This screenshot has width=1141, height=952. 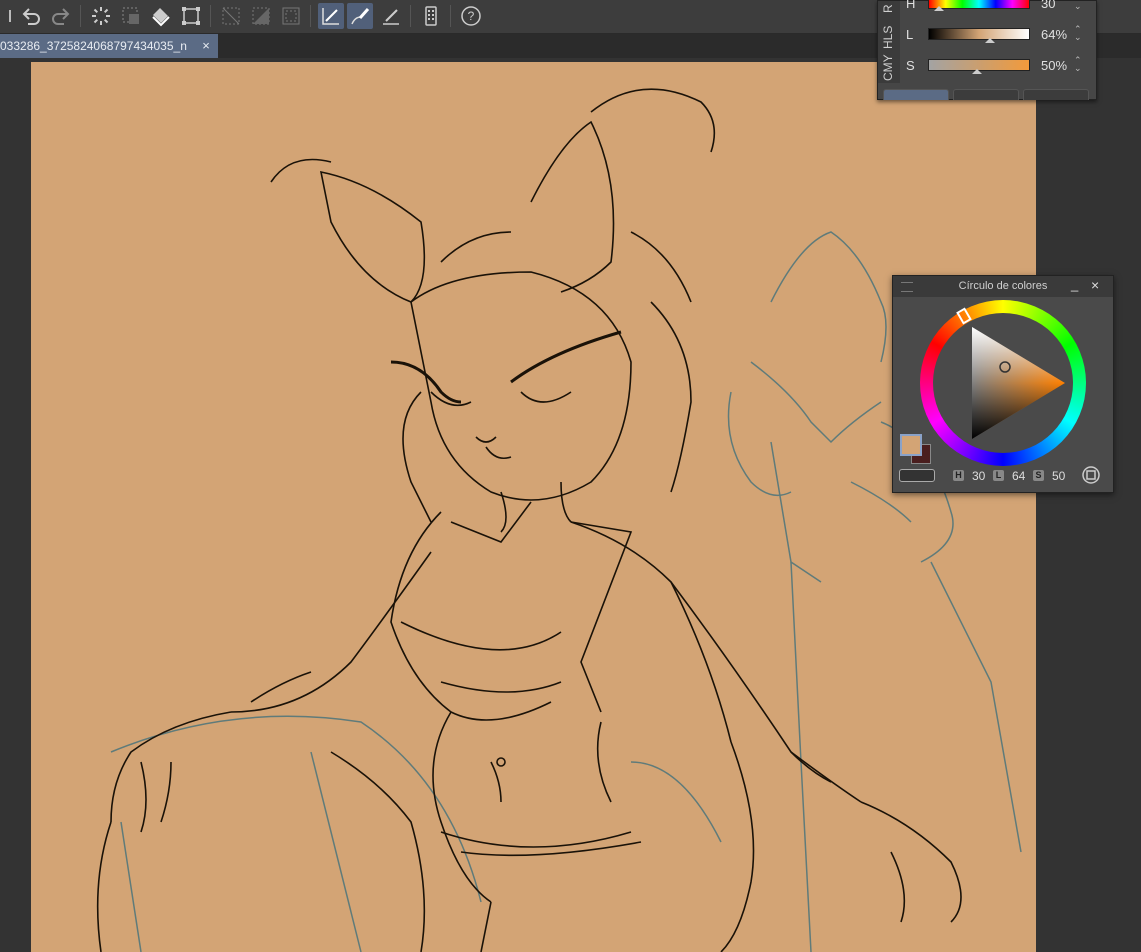 What do you see at coordinates (911, 5) in the screenshot?
I see `slider-label-h: H` at bounding box center [911, 5].